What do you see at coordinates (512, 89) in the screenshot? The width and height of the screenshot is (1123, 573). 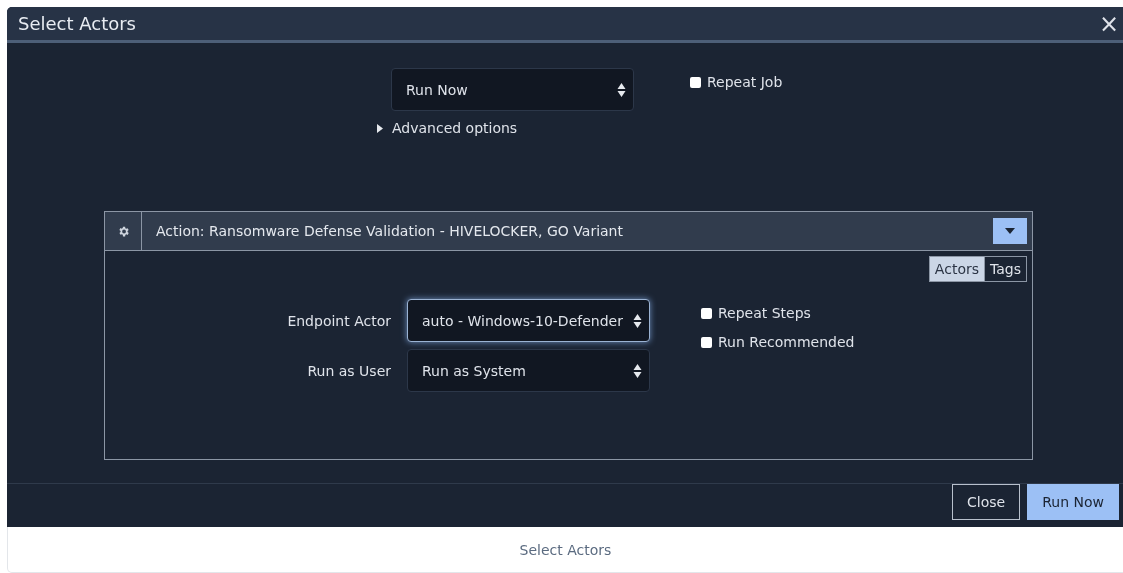 I see `schedule-select: Run Now` at bounding box center [512, 89].